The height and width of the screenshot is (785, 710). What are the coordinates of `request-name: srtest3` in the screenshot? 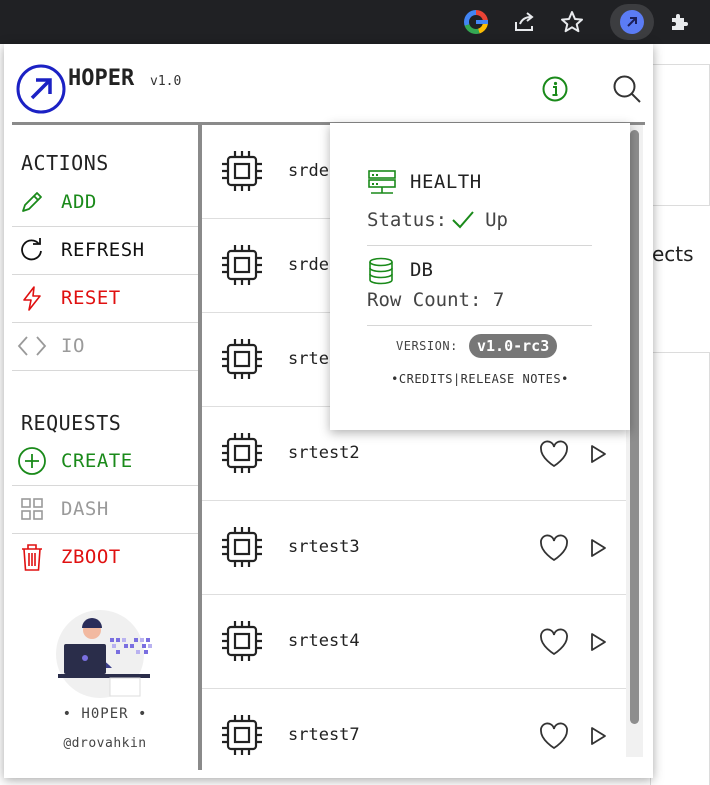 It's located at (324, 547).